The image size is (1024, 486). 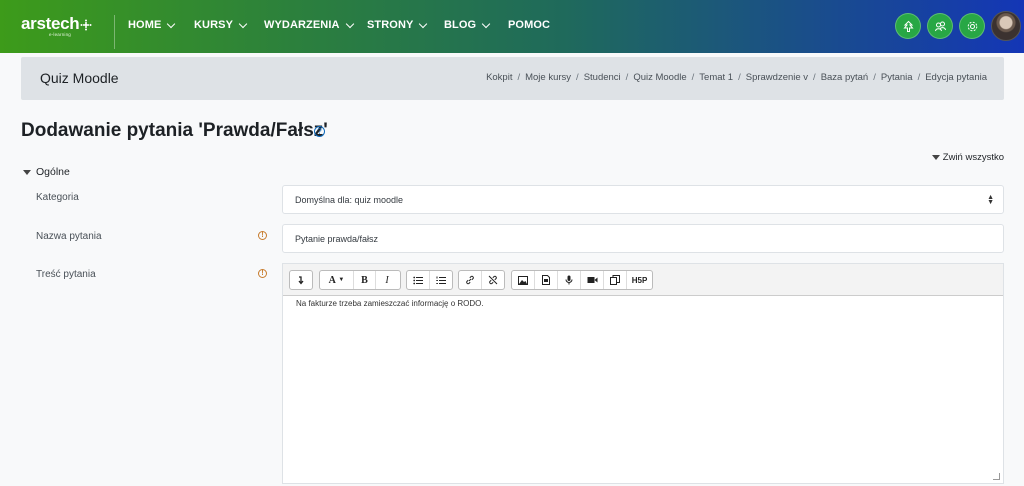 What do you see at coordinates (53, 172) in the screenshot?
I see `section-title-label: Ogólne` at bounding box center [53, 172].